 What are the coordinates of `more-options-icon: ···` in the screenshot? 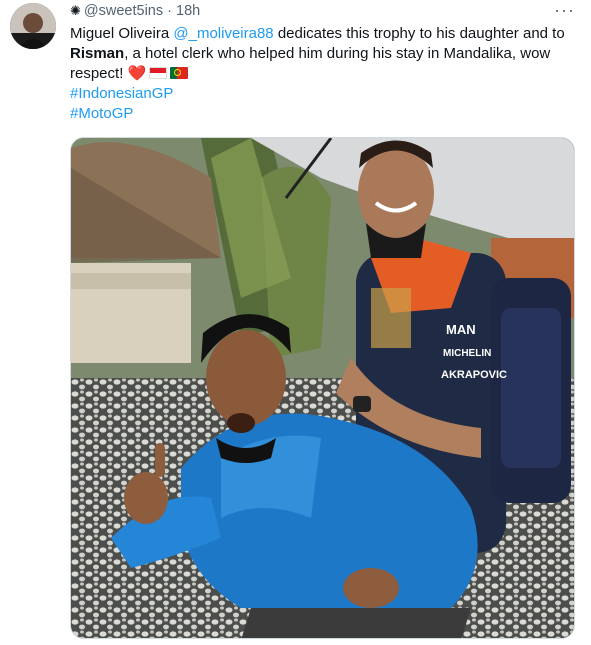 It's located at (564, 10).